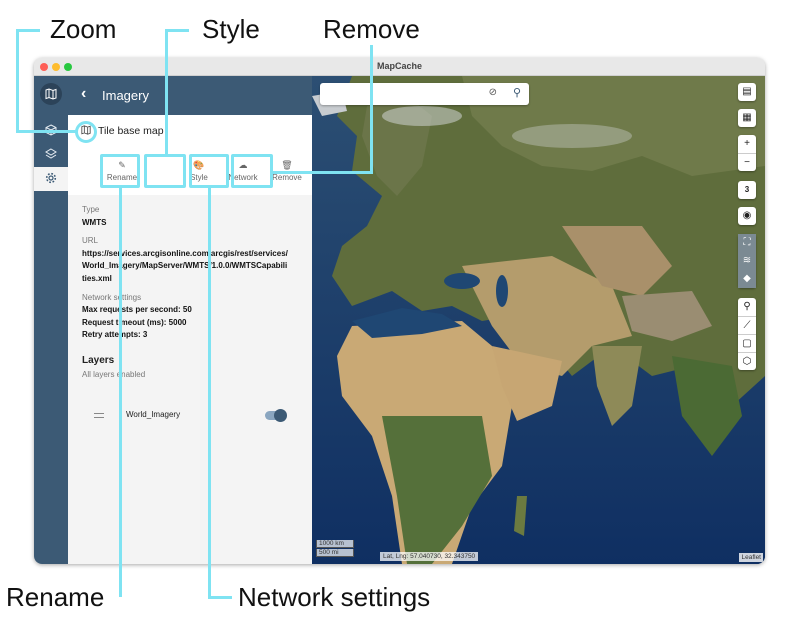  What do you see at coordinates (371, 29) in the screenshot?
I see `callout-remove: Remove` at bounding box center [371, 29].